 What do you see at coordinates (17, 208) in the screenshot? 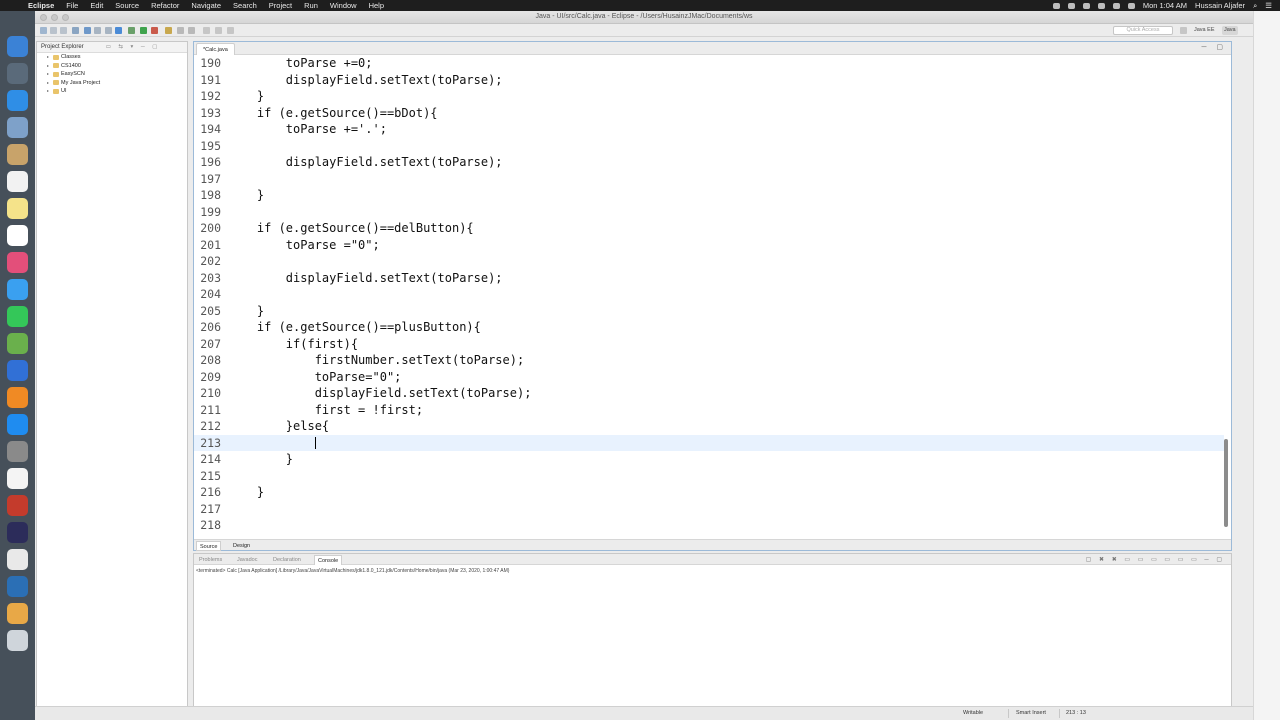
I see `notes-icon` at bounding box center [17, 208].